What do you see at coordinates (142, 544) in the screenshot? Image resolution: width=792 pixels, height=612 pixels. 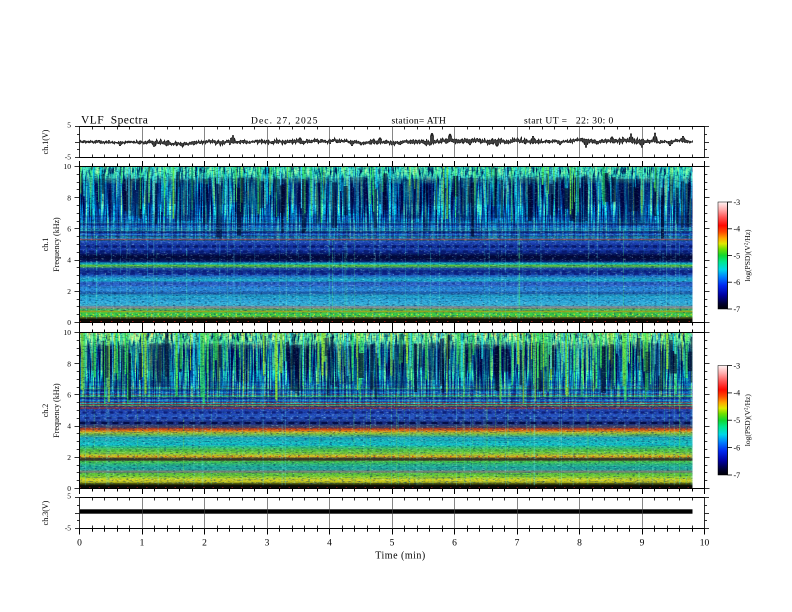 I see `svg-text: 1` at bounding box center [142, 544].